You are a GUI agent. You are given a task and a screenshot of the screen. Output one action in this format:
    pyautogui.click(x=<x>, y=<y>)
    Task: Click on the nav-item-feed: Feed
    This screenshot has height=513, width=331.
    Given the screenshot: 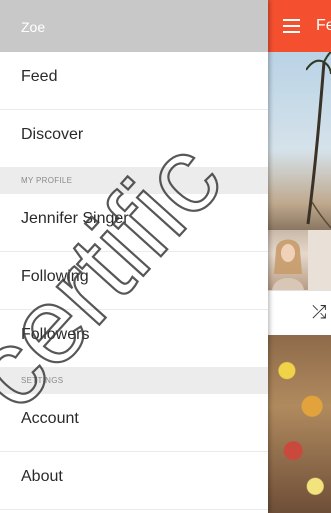 What is the action you would take?
    pyautogui.click(x=134, y=81)
    